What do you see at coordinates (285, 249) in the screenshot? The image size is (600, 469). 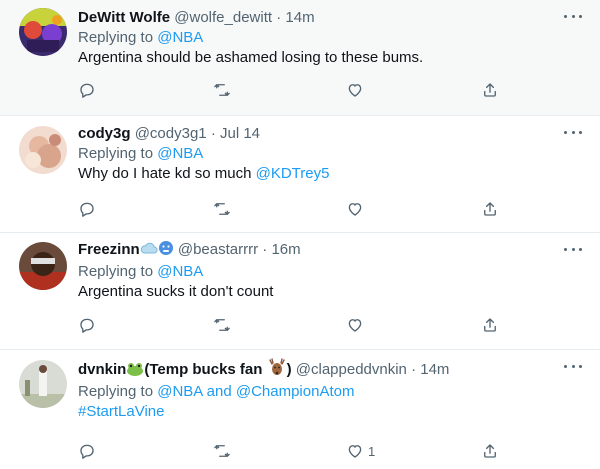 I see `timestamp: 16m` at bounding box center [285, 249].